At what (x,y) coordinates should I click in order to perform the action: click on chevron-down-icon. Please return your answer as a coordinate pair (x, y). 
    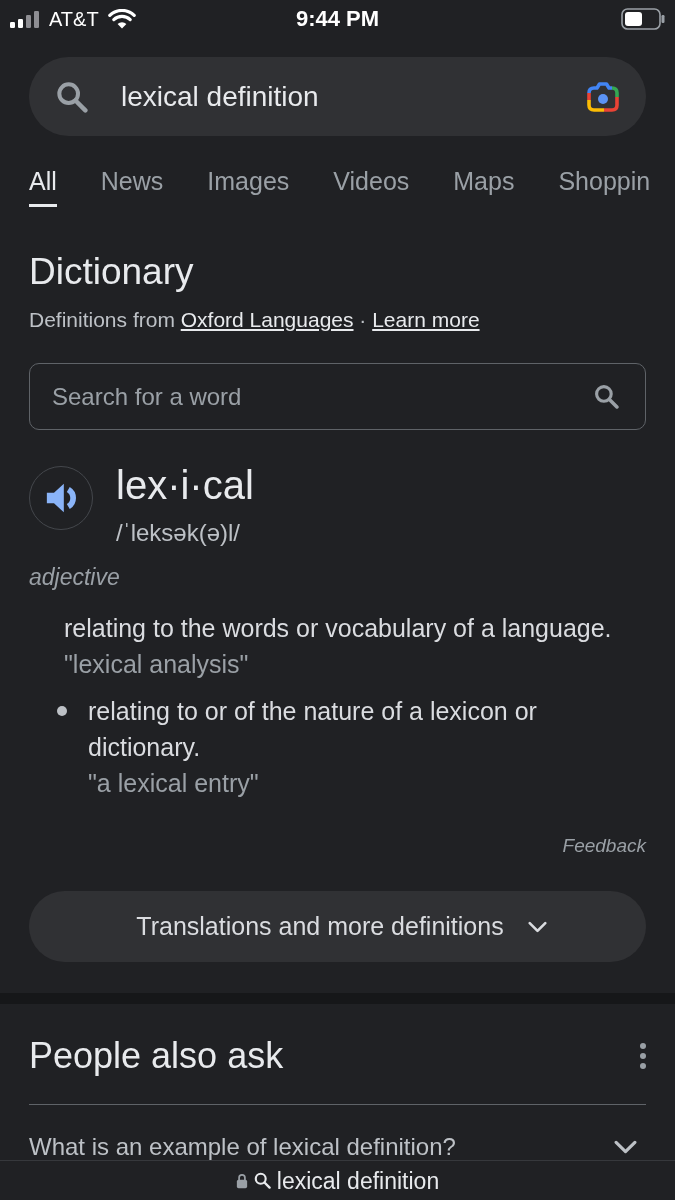
    Looking at the image, I should click on (537, 926).